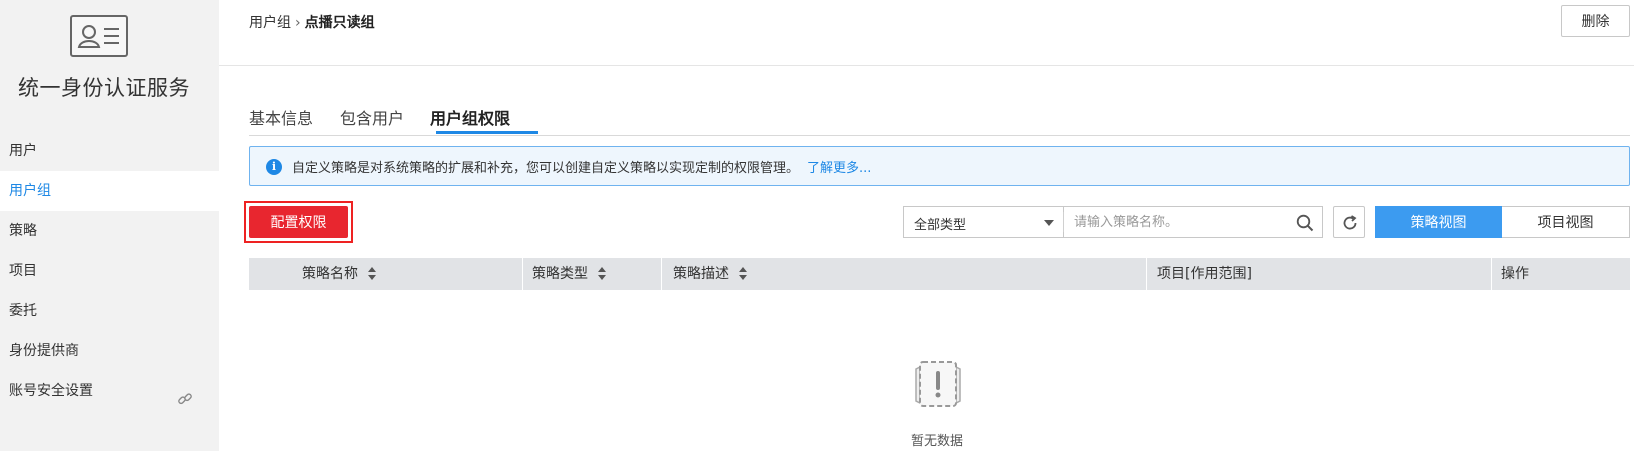  I want to click on breadcrumb: 用户组 › 点播只读组, so click(312, 22).